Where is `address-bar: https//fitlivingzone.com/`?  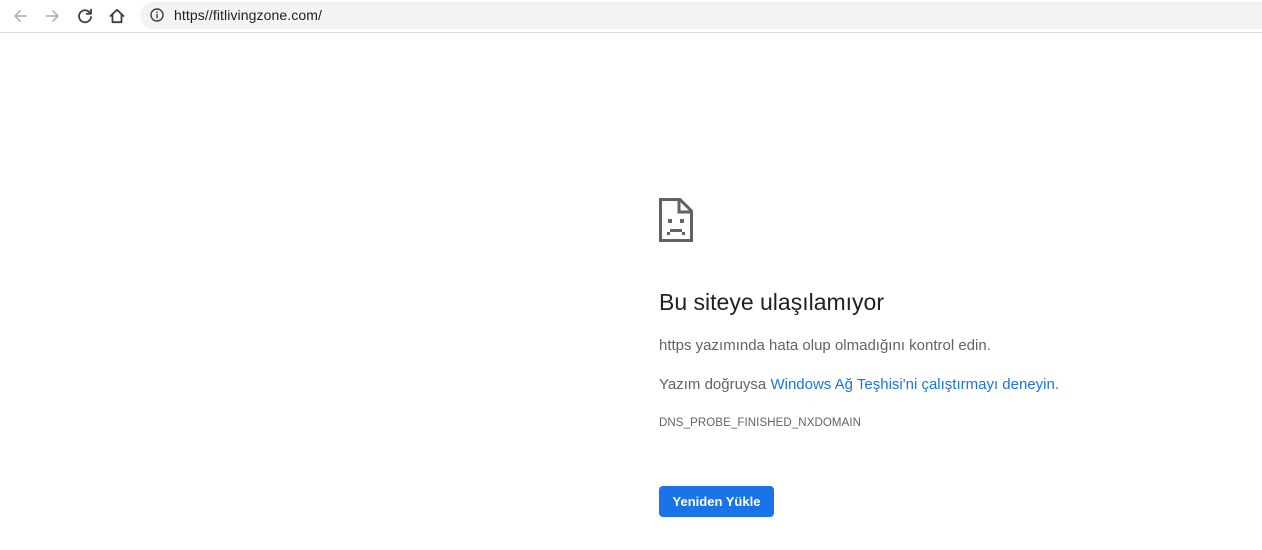
address-bar: https//fitlivingzone.com/ is located at coordinates (701, 15).